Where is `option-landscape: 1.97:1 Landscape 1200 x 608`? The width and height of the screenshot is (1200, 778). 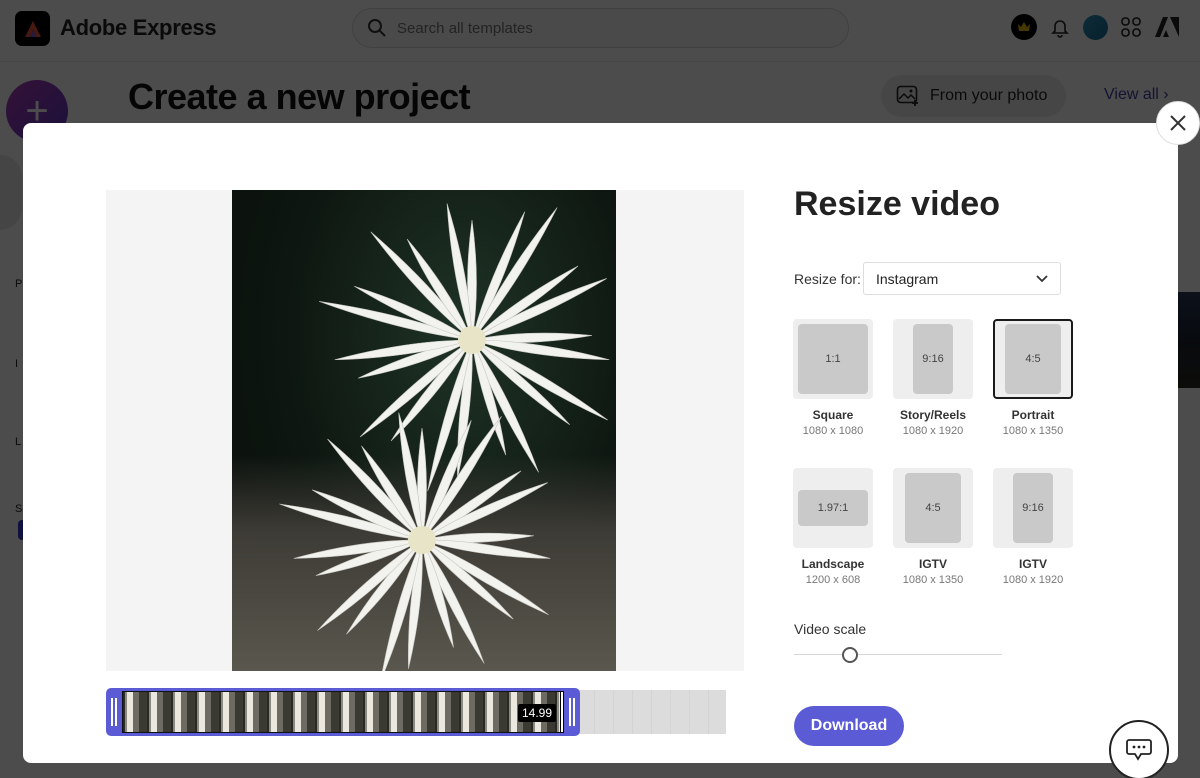
option-landscape: 1.97:1 Landscape 1200 x 608 is located at coordinates (833, 527).